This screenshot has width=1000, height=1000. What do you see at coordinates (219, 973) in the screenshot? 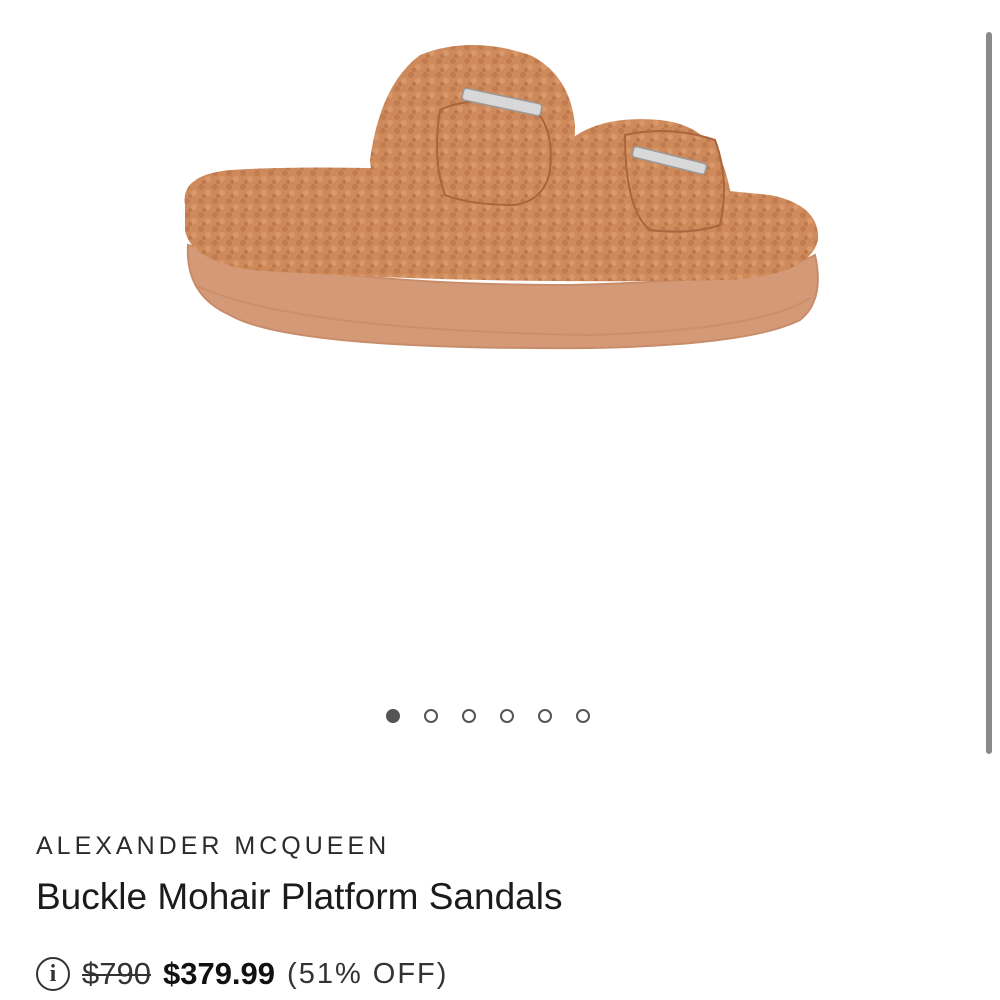
I see `sale-price: $379.99` at bounding box center [219, 973].